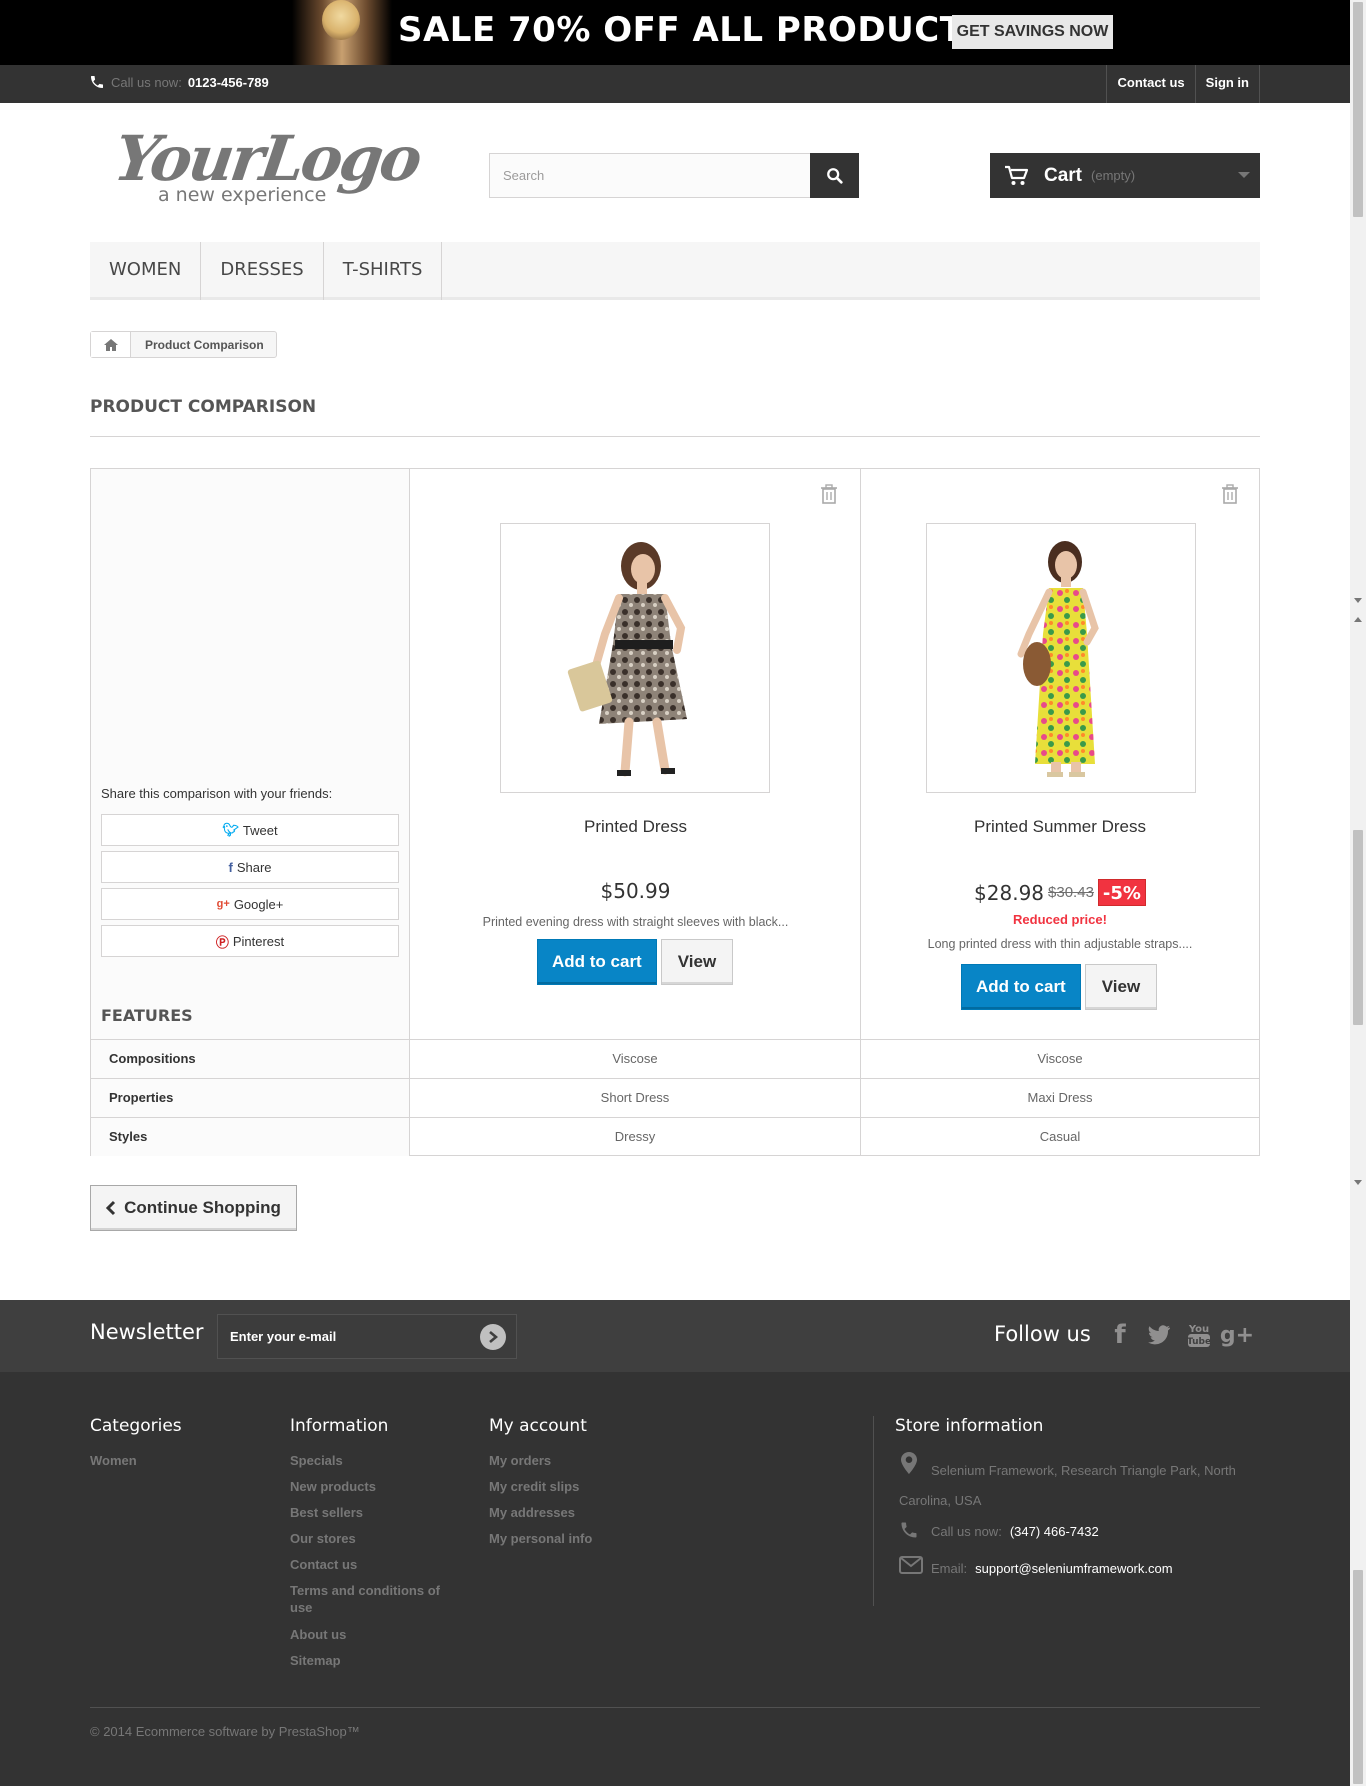  I want to click on continue-shopping-label: Continue Shopping, so click(202, 1207).